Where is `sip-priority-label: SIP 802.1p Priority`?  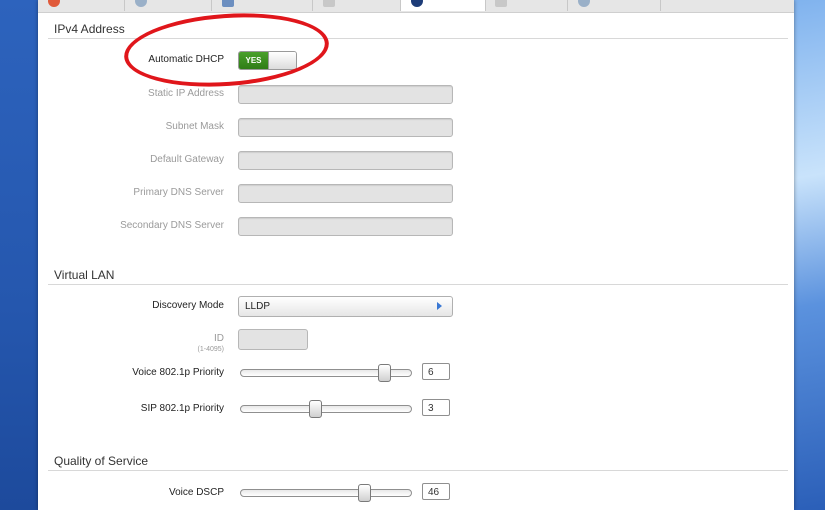 sip-priority-label: SIP 802.1p Priority is located at coordinates (182, 408).